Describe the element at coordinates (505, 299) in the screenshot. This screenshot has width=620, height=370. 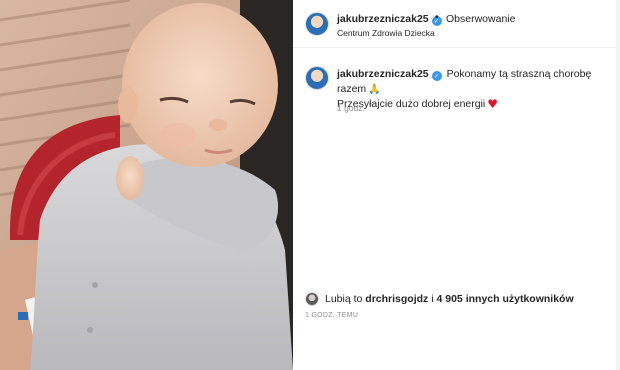
I see `likes-count-link: 4 905 innych użytkowników` at that location.